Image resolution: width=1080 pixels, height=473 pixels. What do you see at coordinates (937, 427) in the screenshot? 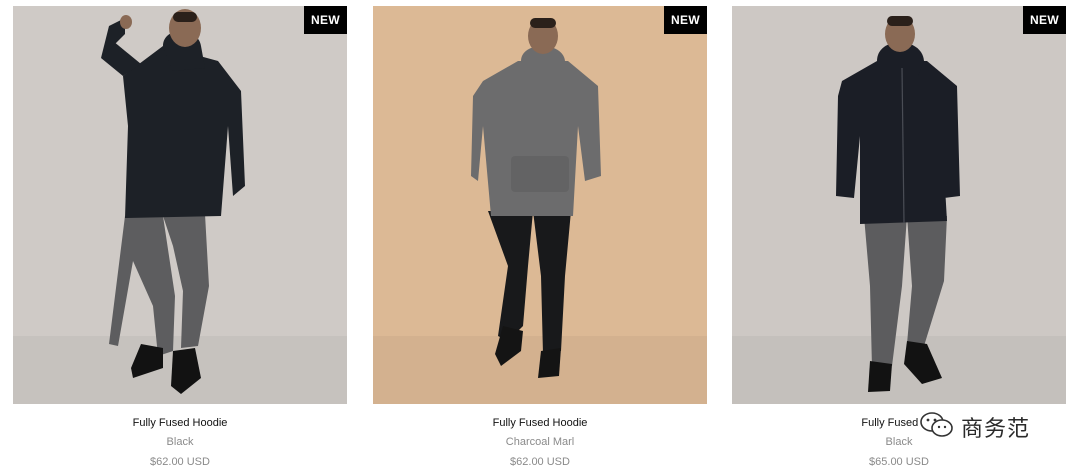
I see `wechat-icon` at bounding box center [937, 427].